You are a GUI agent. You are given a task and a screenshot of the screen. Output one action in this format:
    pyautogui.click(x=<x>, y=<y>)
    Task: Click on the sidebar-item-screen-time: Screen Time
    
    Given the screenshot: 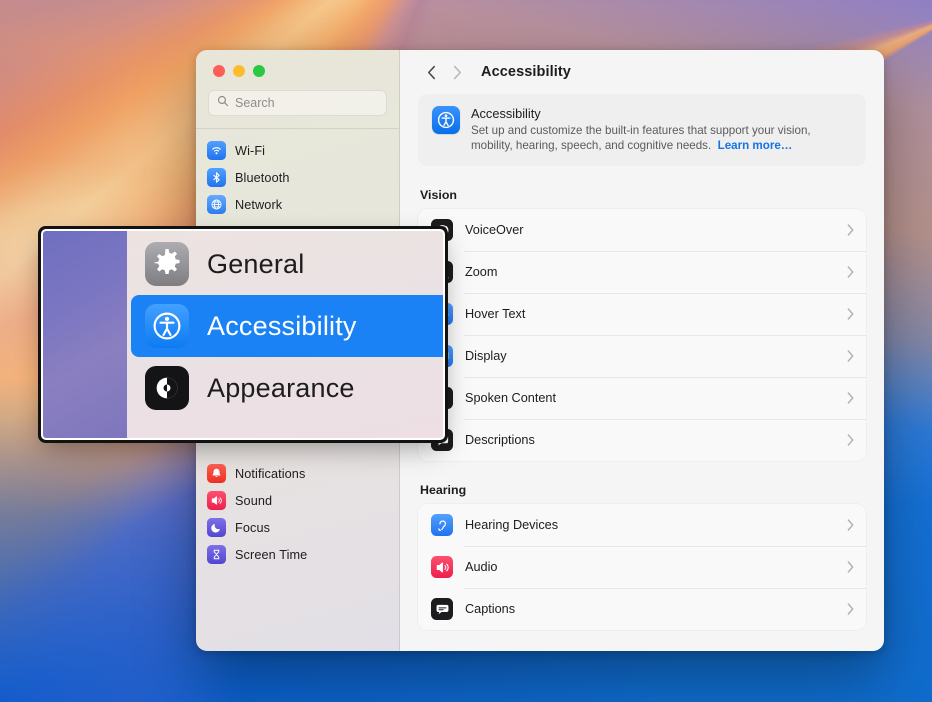 What is the action you would take?
    pyautogui.click(x=297, y=554)
    